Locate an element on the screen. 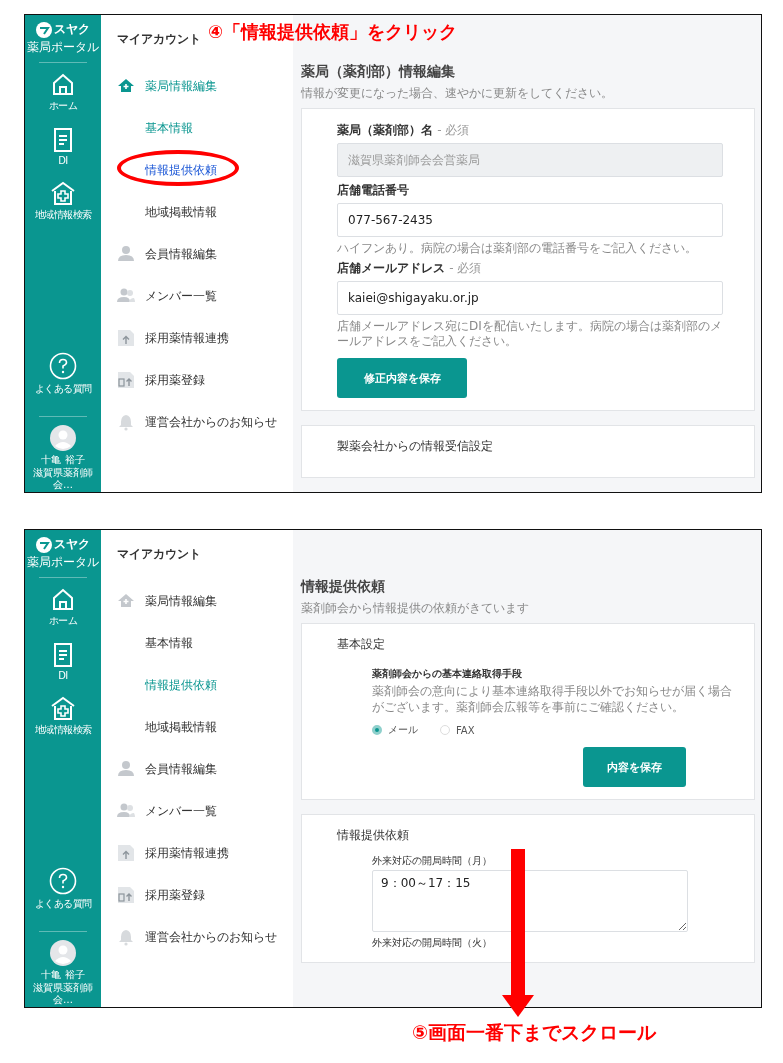 This screenshot has height=1063, width=783. setting-description: 薬剤師会の意向により基本連絡取得手段以外でお知らせが届く場合がございます。薬剤師会広報等を事前にご確認ください。 is located at coordinates (552, 699).